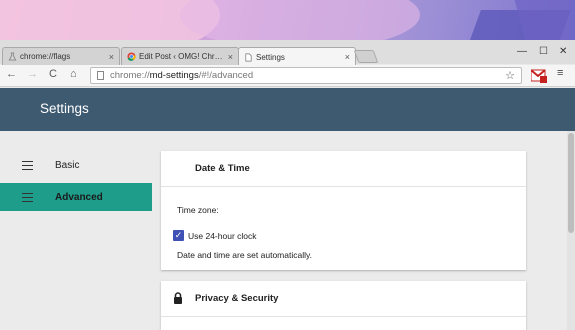 This screenshot has width=575, height=330. What do you see at coordinates (174, 75) in the screenshot?
I see `url-host: md-settings` at bounding box center [174, 75].